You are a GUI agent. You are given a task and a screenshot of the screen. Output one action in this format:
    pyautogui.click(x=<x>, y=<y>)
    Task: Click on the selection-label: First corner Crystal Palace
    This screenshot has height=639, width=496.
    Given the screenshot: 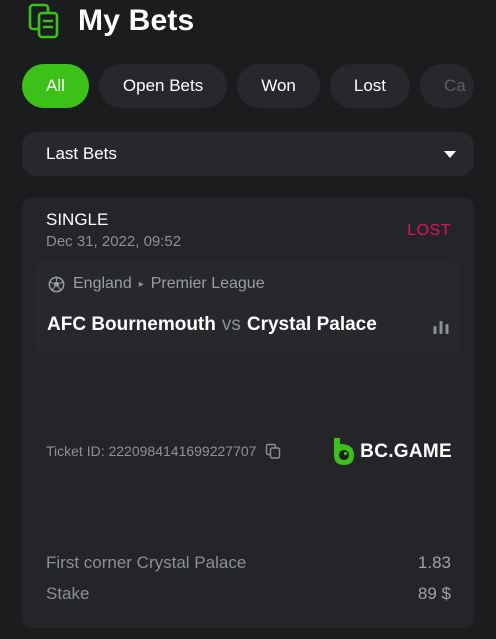 What is the action you would take?
    pyautogui.click(x=146, y=562)
    